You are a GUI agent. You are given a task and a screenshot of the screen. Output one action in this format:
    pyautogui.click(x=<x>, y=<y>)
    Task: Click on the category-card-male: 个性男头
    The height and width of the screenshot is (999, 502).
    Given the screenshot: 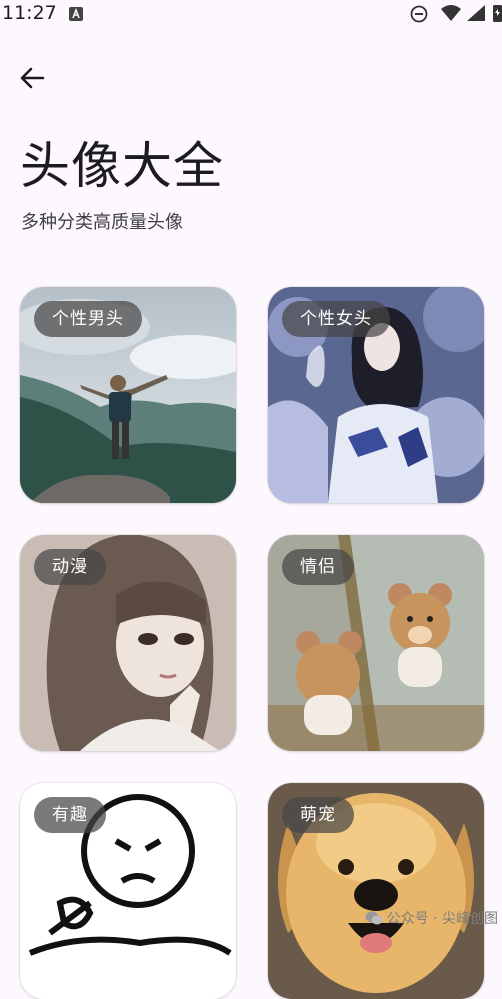 What is the action you would take?
    pyautogui.click(x=128, y=395)
    